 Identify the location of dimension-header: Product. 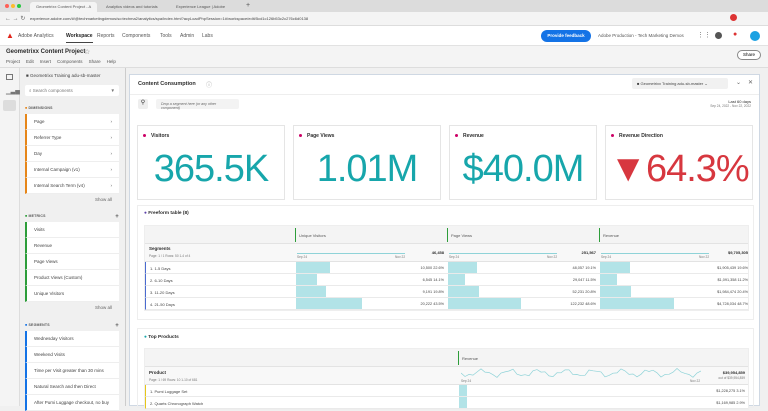
(157, 372).